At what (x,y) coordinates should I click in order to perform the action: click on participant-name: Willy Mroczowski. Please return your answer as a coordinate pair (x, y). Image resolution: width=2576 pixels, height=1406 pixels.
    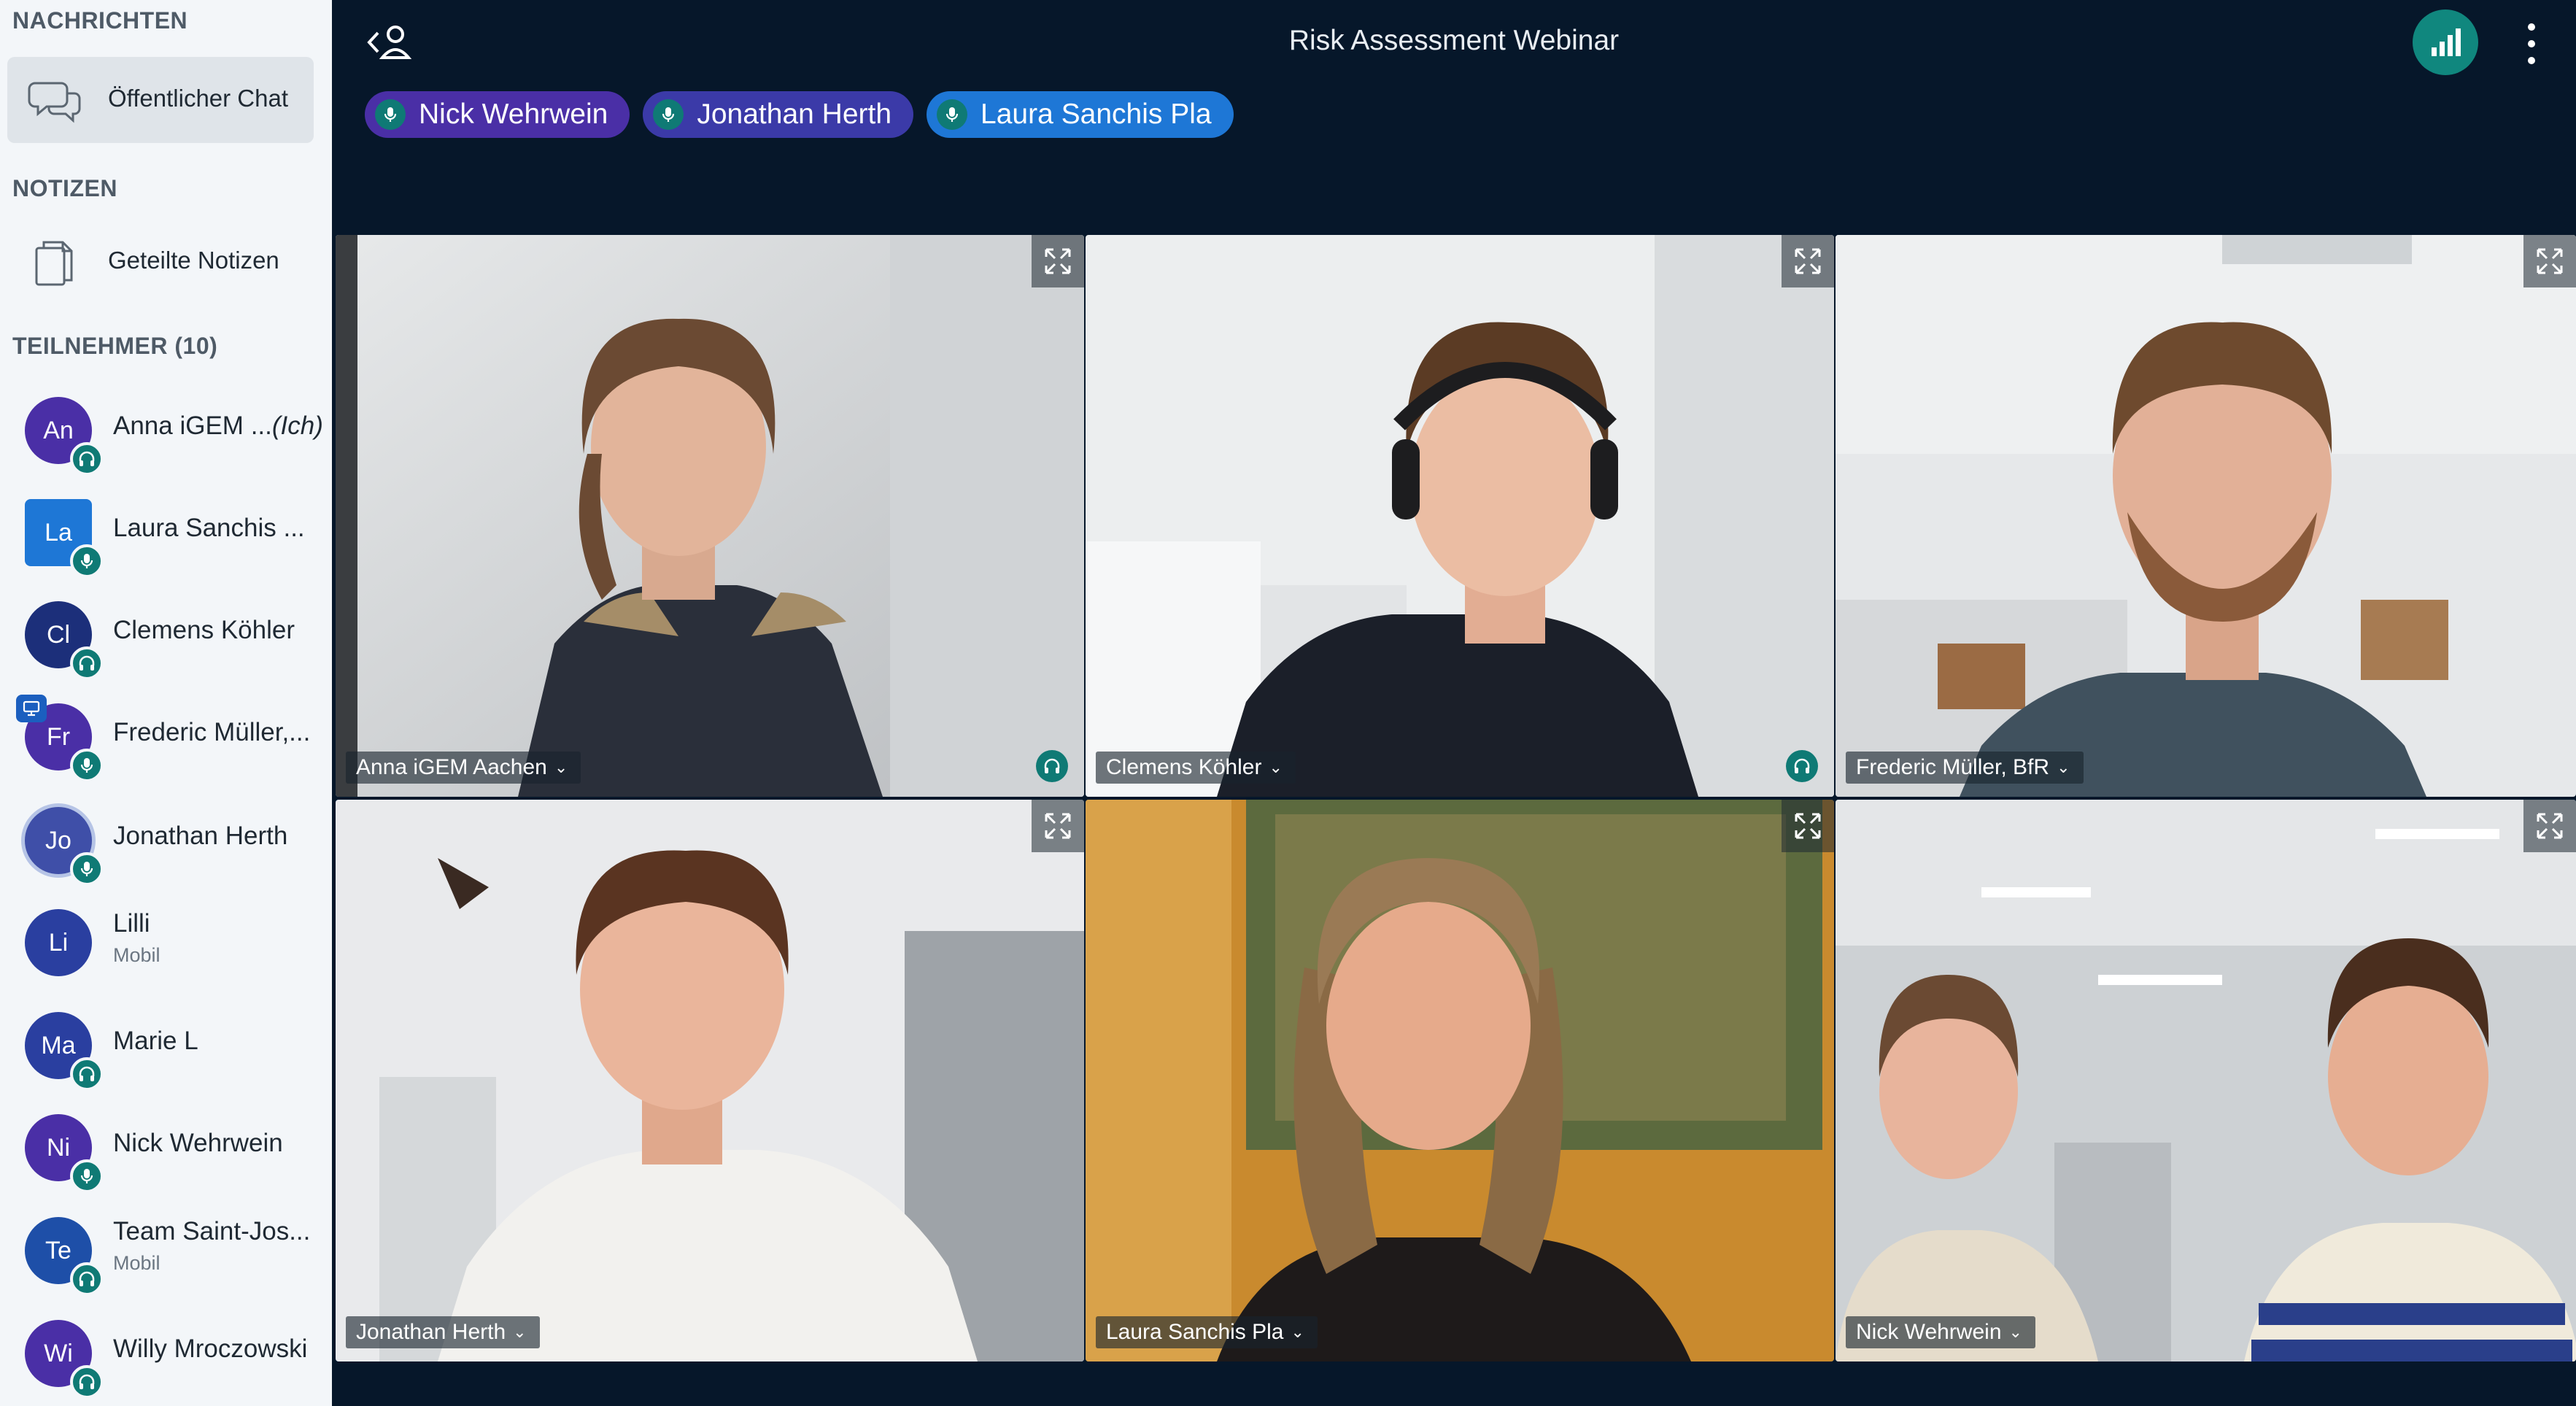
    Looking at the image, I should click on (210, 1349).